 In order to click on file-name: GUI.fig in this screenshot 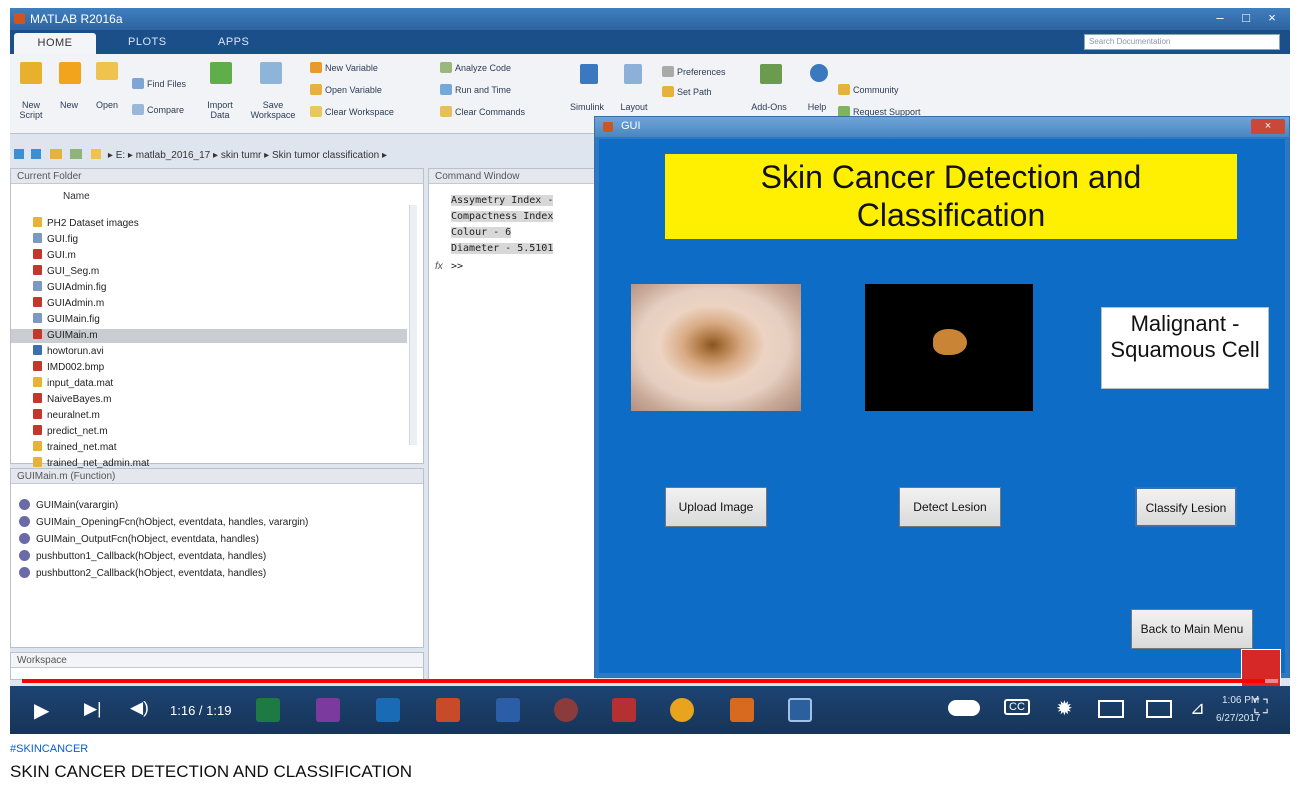, I will do `click(63, 239)`.